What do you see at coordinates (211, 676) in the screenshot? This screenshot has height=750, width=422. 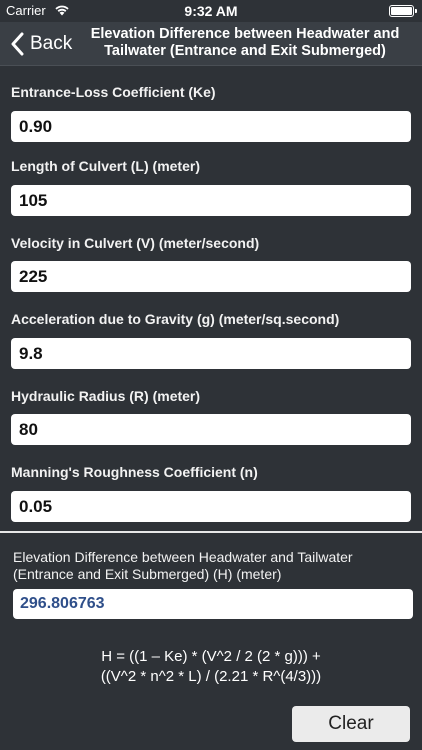 I see `formula-line2: ((V^2 * n^2 * L) / (2.21 * R^(4/3)))` at bounding box center [211, 676].